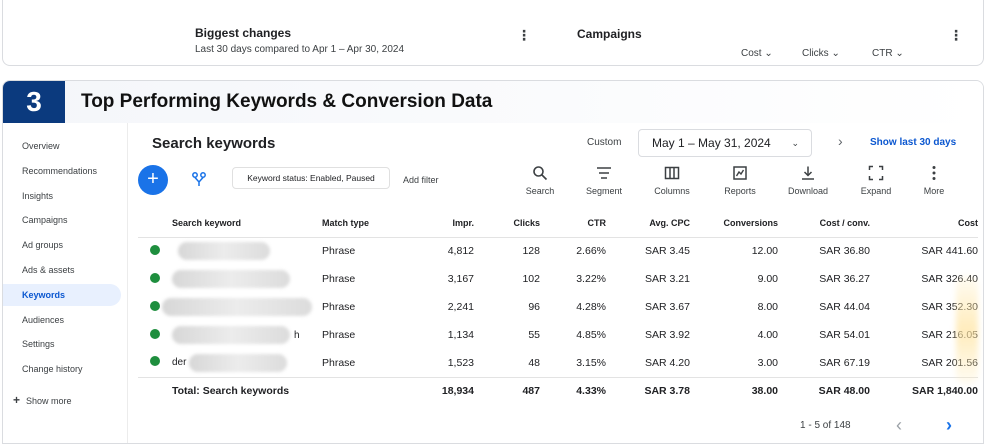  Describe the element at coordinates (913, 142) in the screenshot. I see `show-last-30-days-link: Show last 30 days` at that location.